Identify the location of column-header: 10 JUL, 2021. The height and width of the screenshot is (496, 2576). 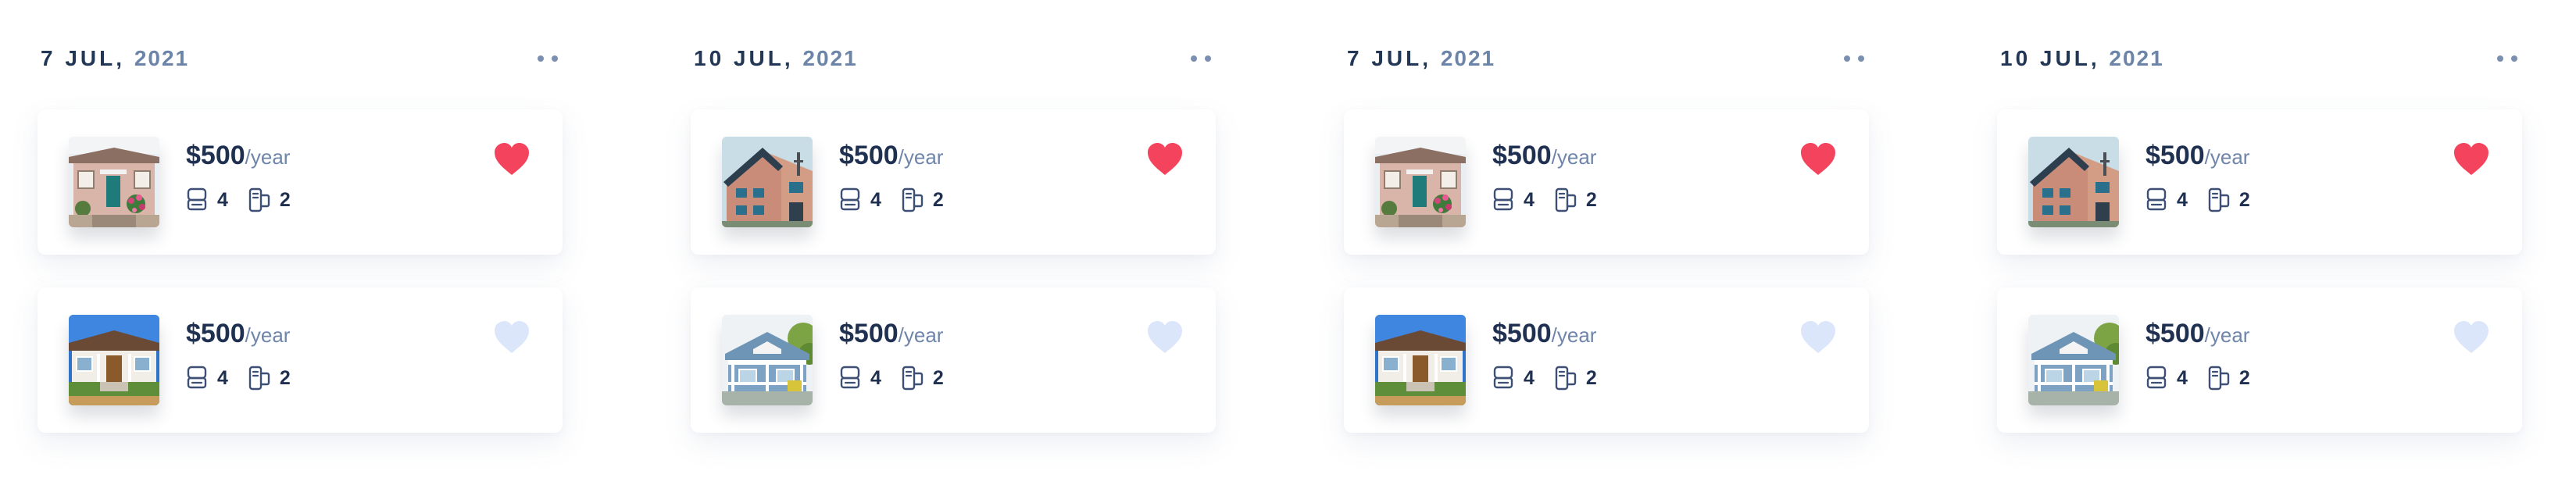
(955, 58).